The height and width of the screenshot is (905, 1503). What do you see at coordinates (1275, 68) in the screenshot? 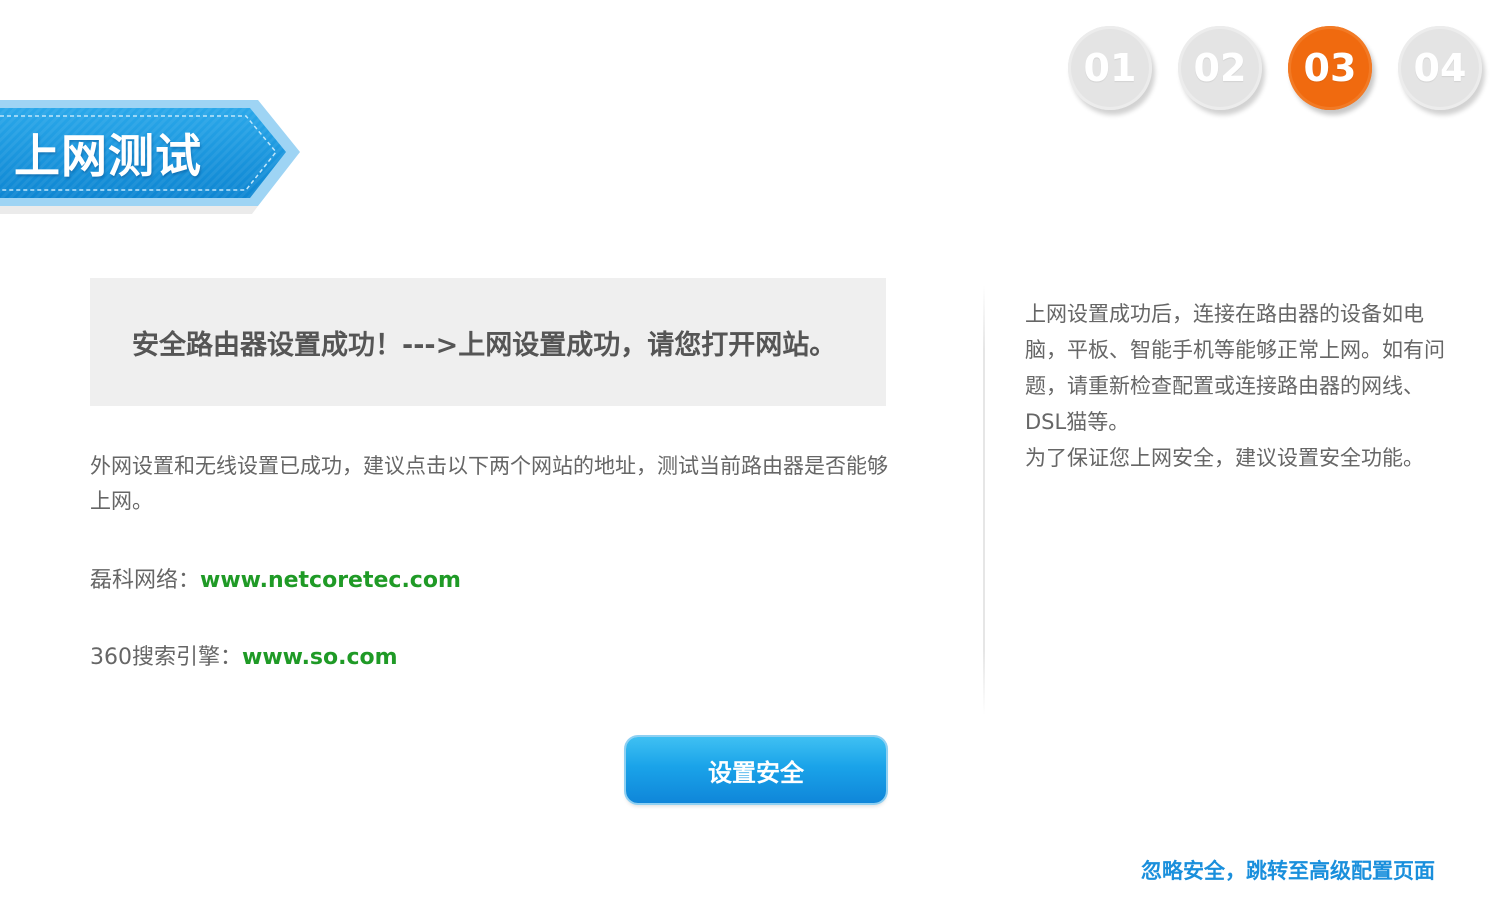
I see `step-indicator: 01 02 03 04` at bounding box center [1275, 68].